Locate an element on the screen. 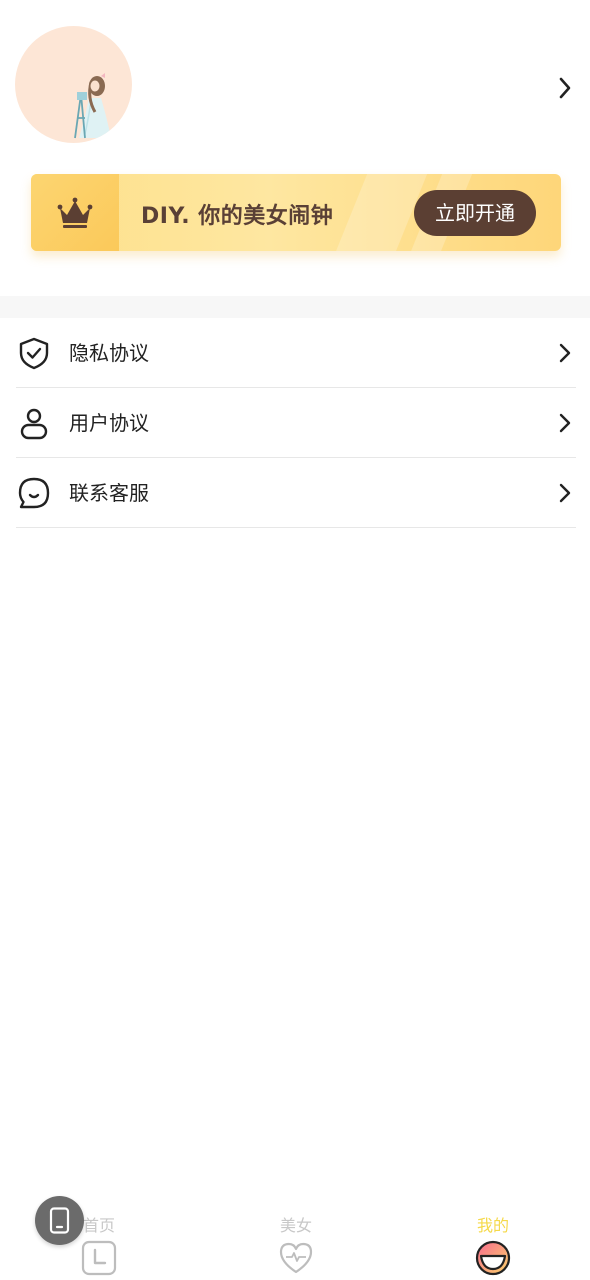  menu-item-privacy-policy: 隐私协议 is located at coordinates (295, 353).